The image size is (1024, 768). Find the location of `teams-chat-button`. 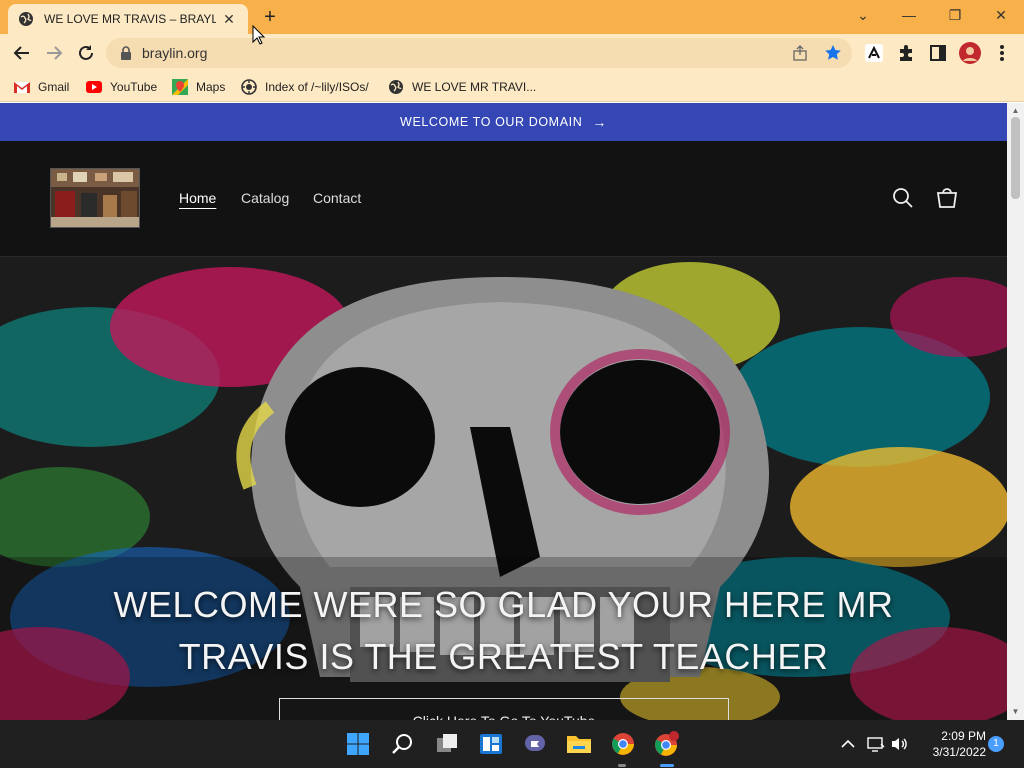

teams-chat-button is located at coordinates (535, 744).